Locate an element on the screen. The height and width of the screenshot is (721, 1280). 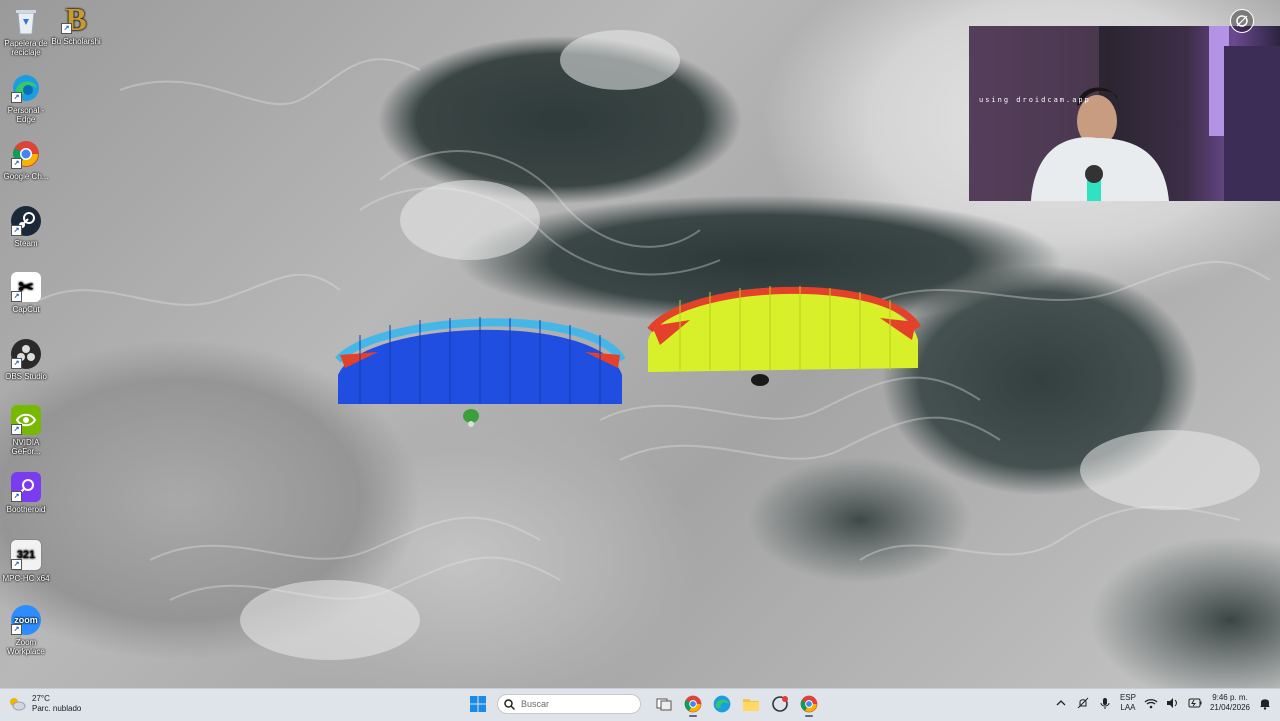
chevron-up-icon is located at coordinates (1061, 703).